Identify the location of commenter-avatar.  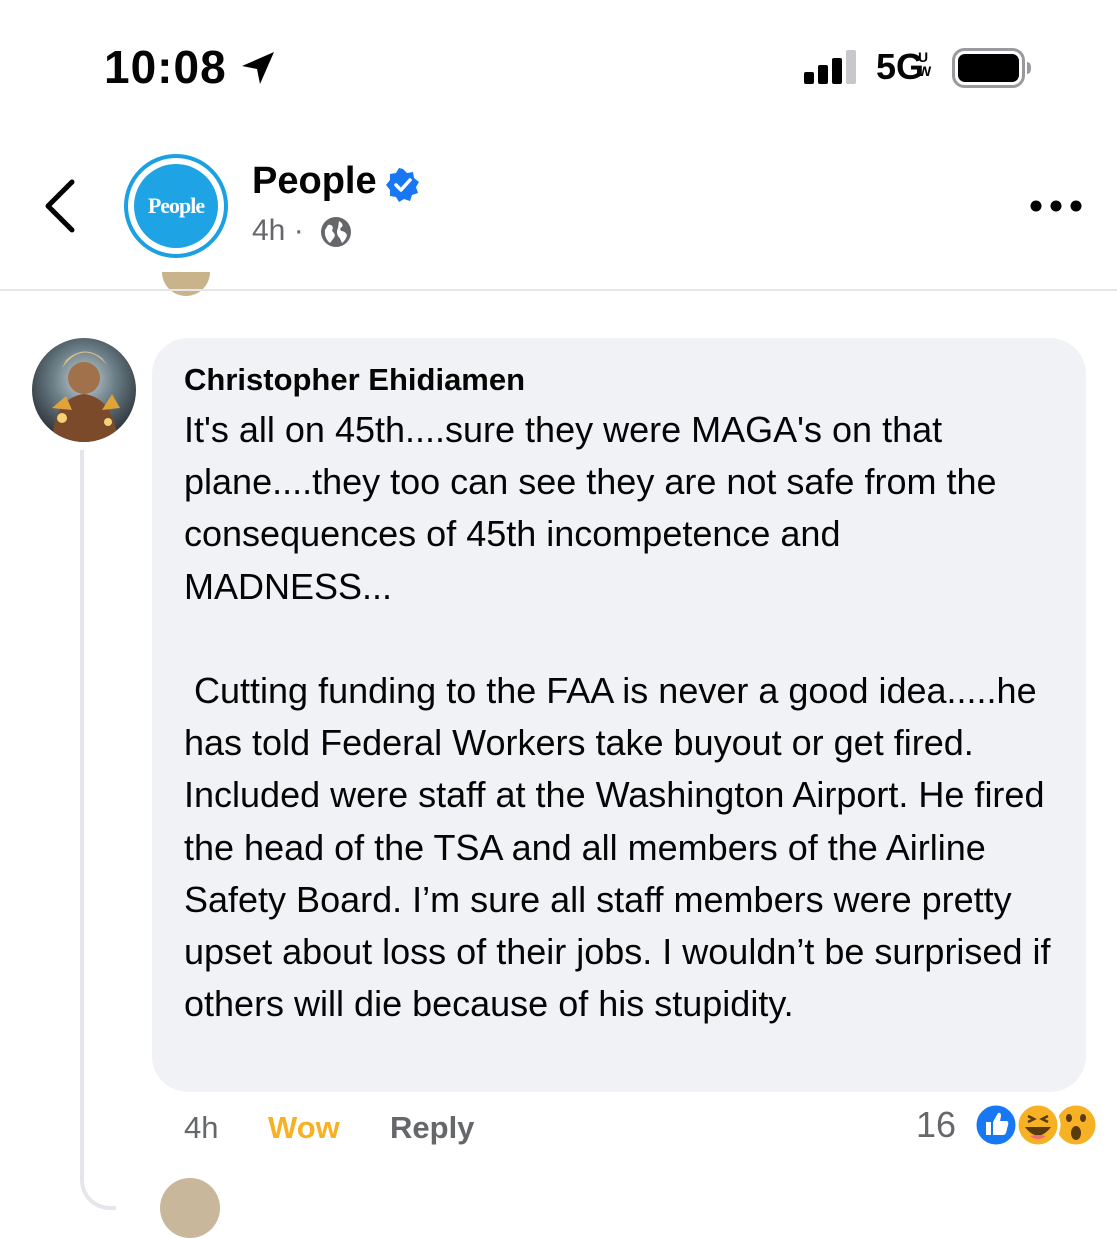
(84, 390).